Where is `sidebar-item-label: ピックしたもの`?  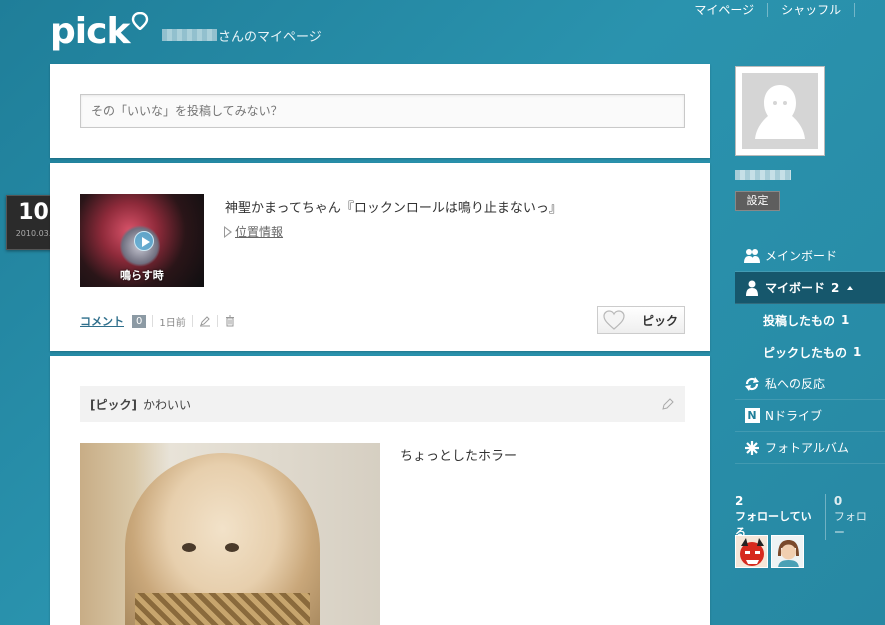
sidebar-item-label: ピックしたもの is located at coordinates (805, 352).